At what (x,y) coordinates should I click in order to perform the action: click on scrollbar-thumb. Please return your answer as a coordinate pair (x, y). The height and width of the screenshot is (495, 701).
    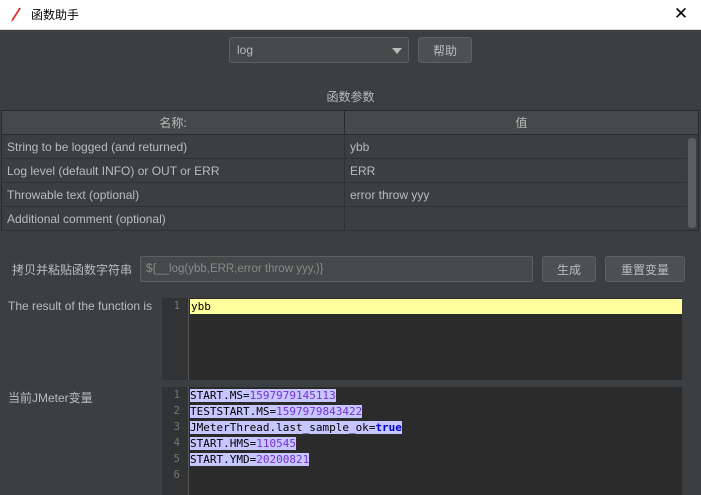
    Looking at the image, I should click on (692, 183).